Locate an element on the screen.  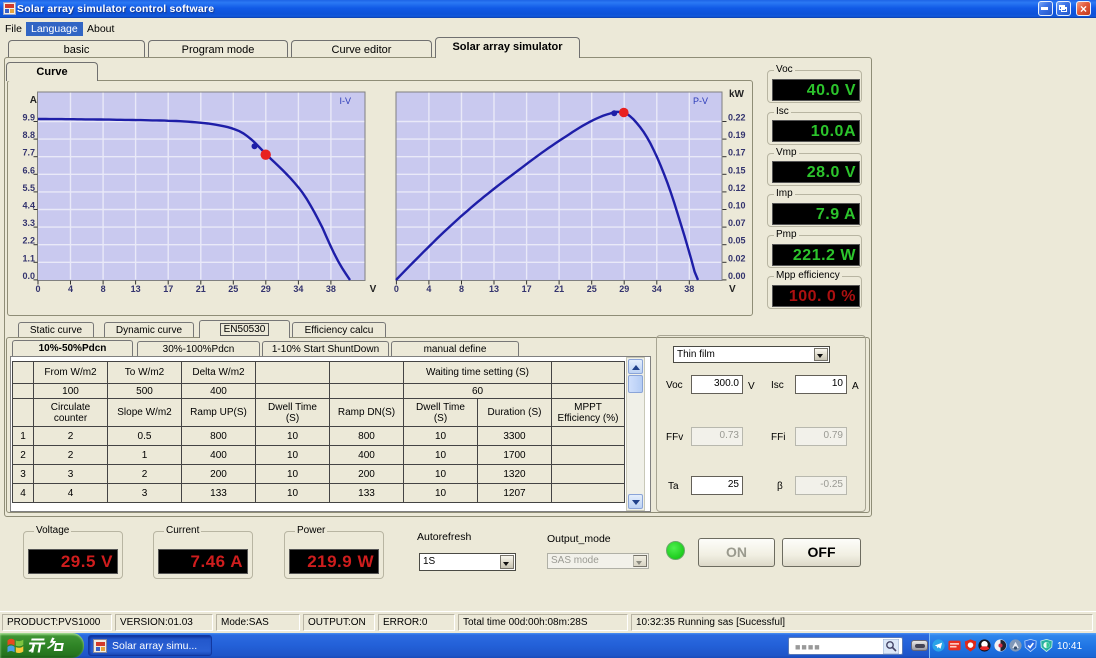
svg-text: P-V is located at coordinates (700, 101).